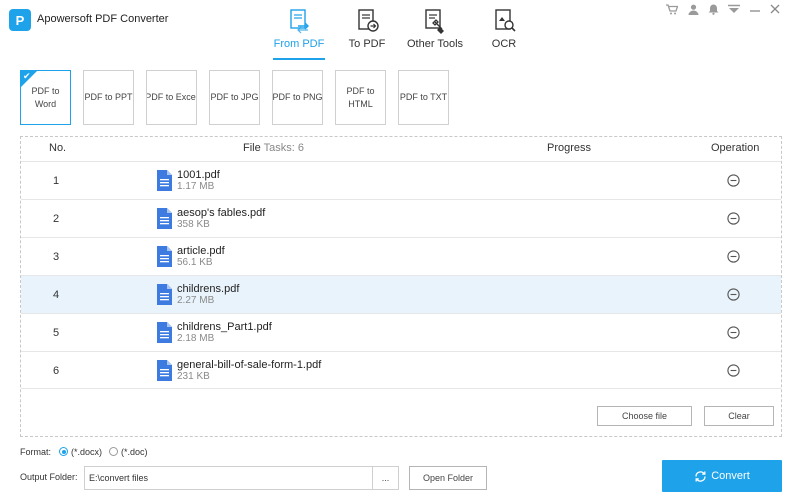 Image resolution: width=800 pixels, height=501 pixels. What do you see at coordinates (299, 44) in the screenshot?
I see `tab-label: From PDF` at bounding box center [299, 44].